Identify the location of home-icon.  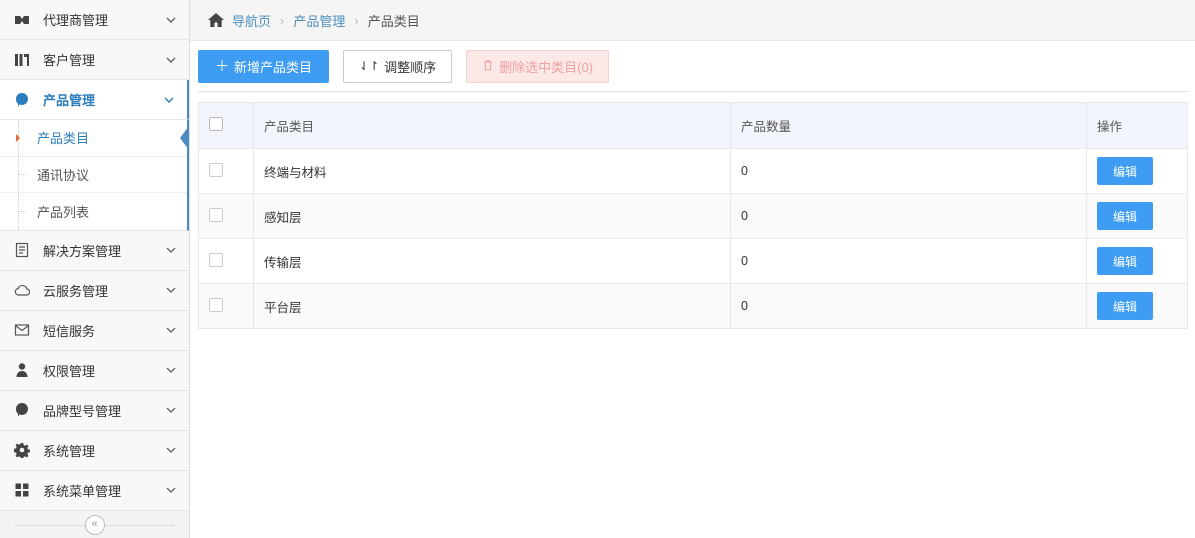
(216, 20).